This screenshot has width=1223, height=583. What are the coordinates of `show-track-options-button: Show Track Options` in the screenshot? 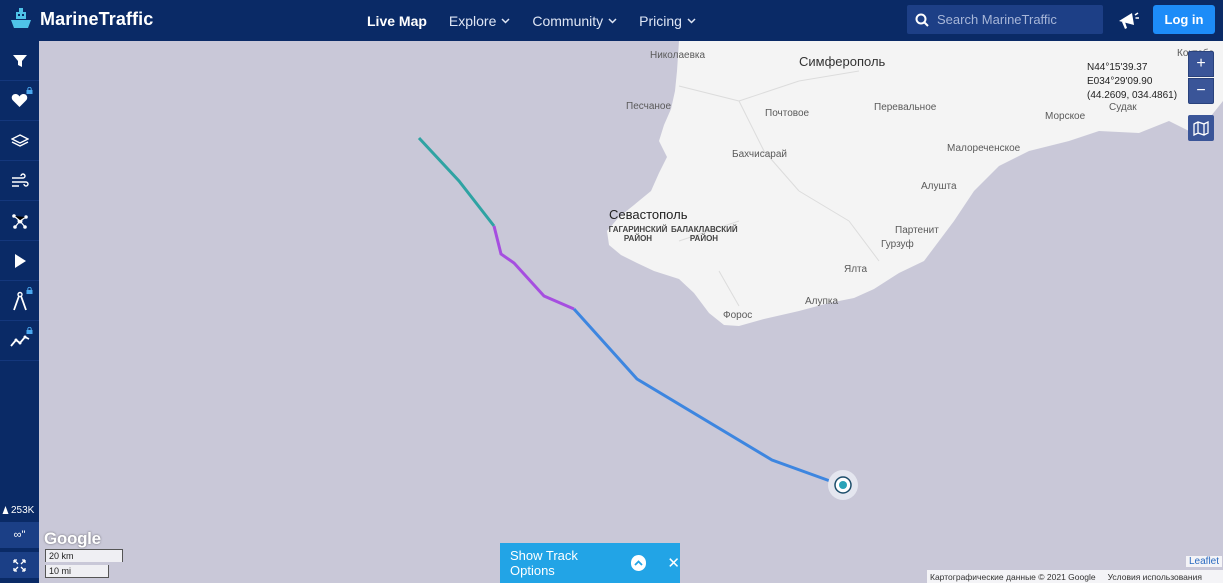 It's located at (567, 563).